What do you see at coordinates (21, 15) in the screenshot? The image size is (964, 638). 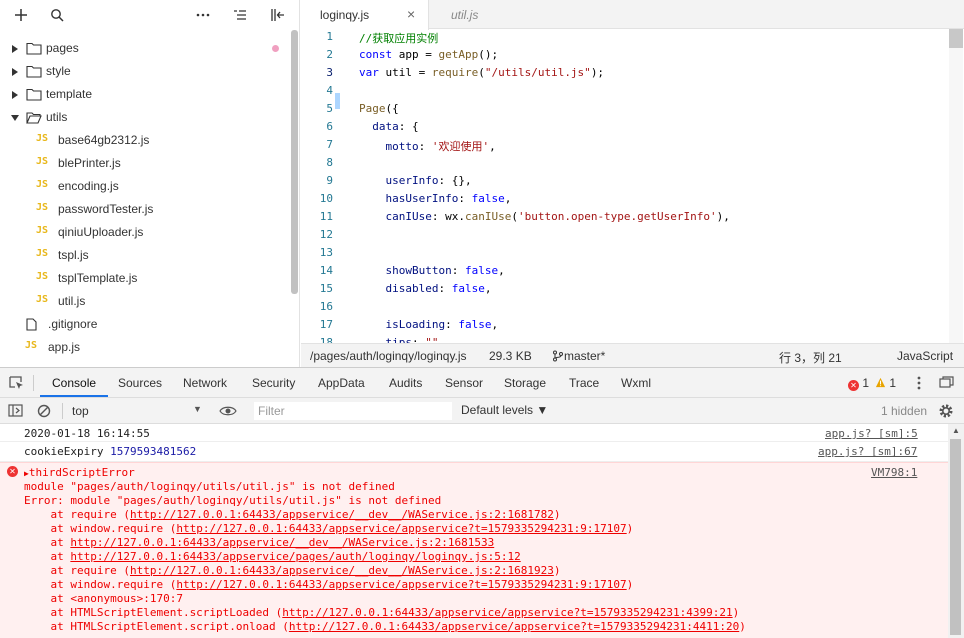 I see `plus-icon` at bounding box center [21, 15].